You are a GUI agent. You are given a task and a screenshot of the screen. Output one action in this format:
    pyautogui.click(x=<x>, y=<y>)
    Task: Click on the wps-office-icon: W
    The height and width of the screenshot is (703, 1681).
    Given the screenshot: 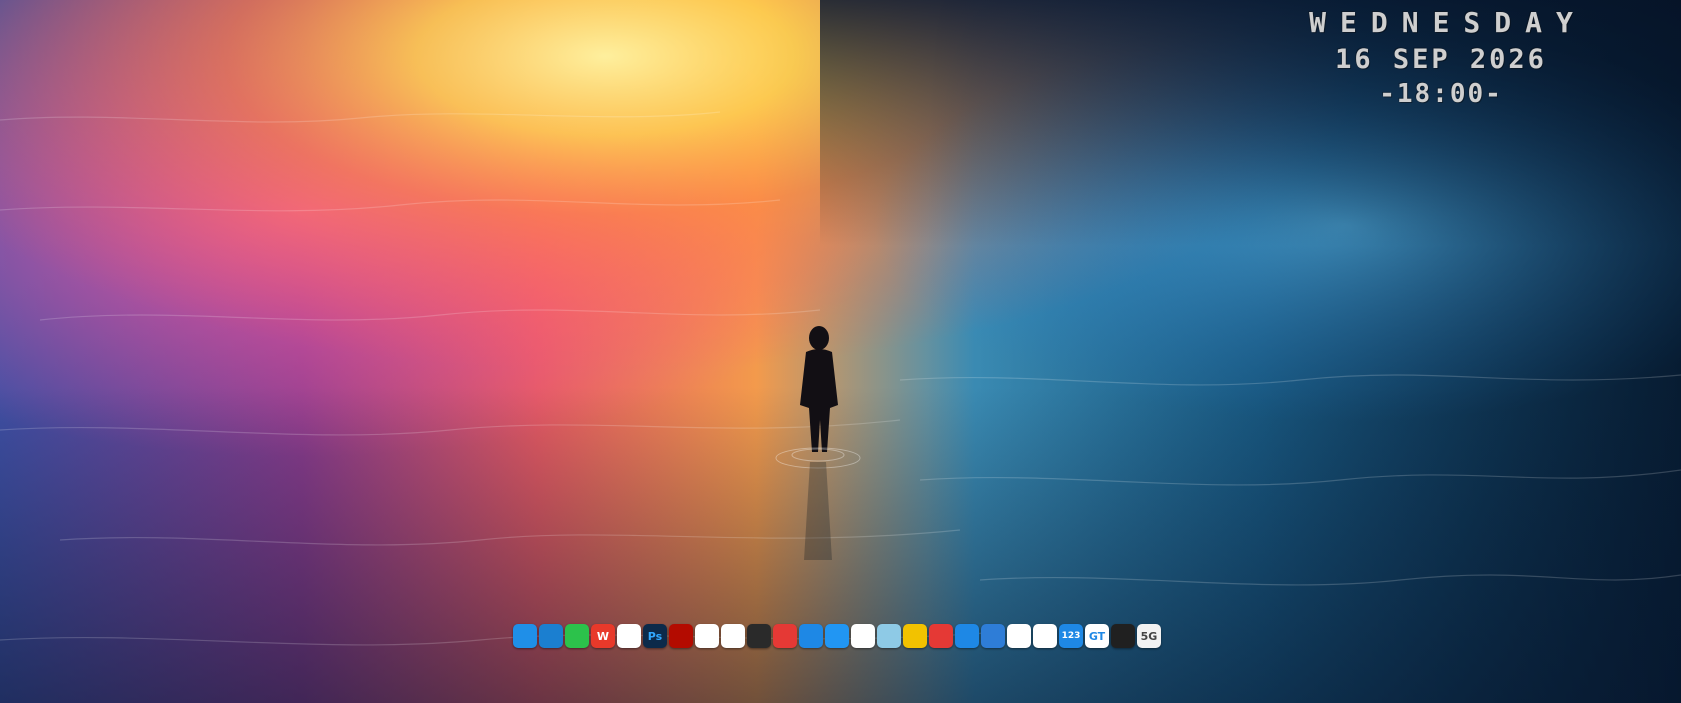 What is the action you would take?
    pyautogui.click(x=603, y=636)
    